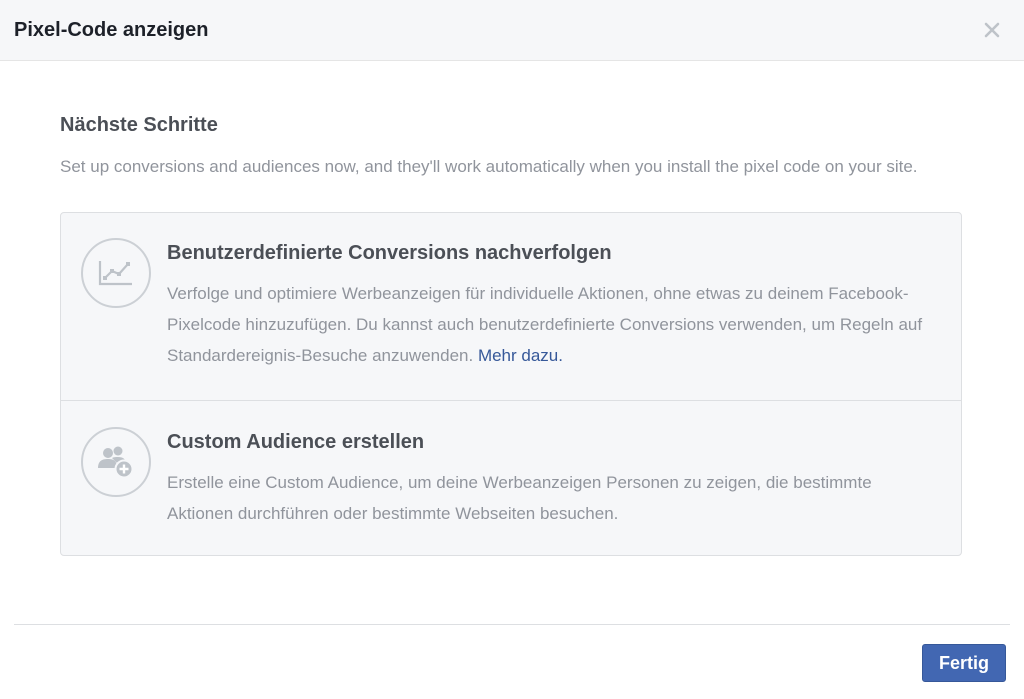 The image size is (1024, 699). What do you see at coordinates (512, 624) in the screenshot?
I see `dialog-footer-divider` at bounding box center [512, 624].